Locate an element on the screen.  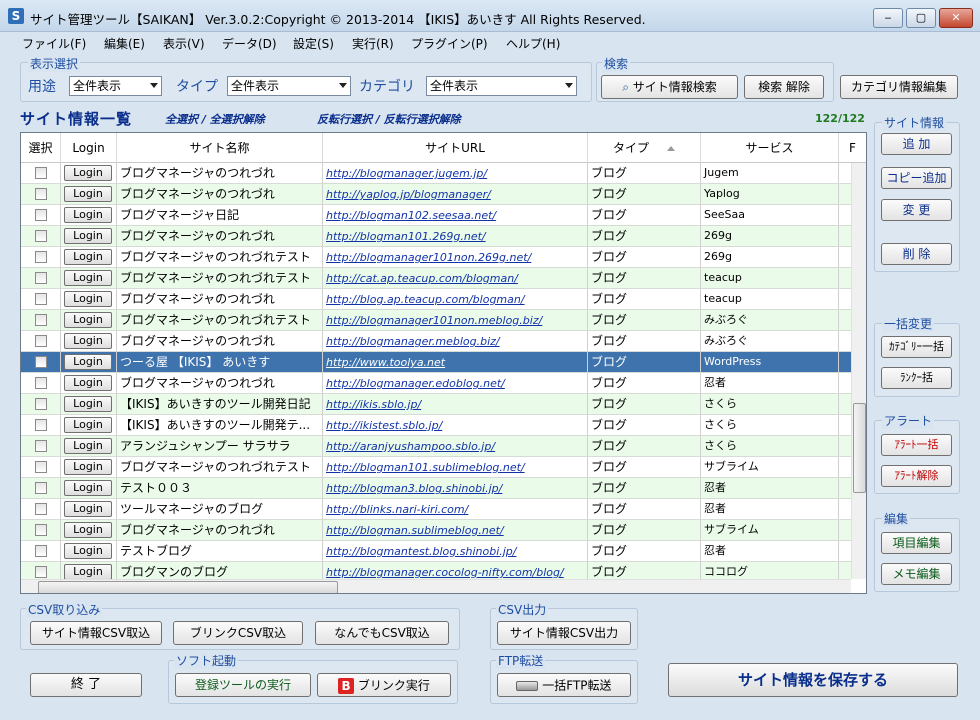
change-button: 変 更 is located at coordinates (916, 210).